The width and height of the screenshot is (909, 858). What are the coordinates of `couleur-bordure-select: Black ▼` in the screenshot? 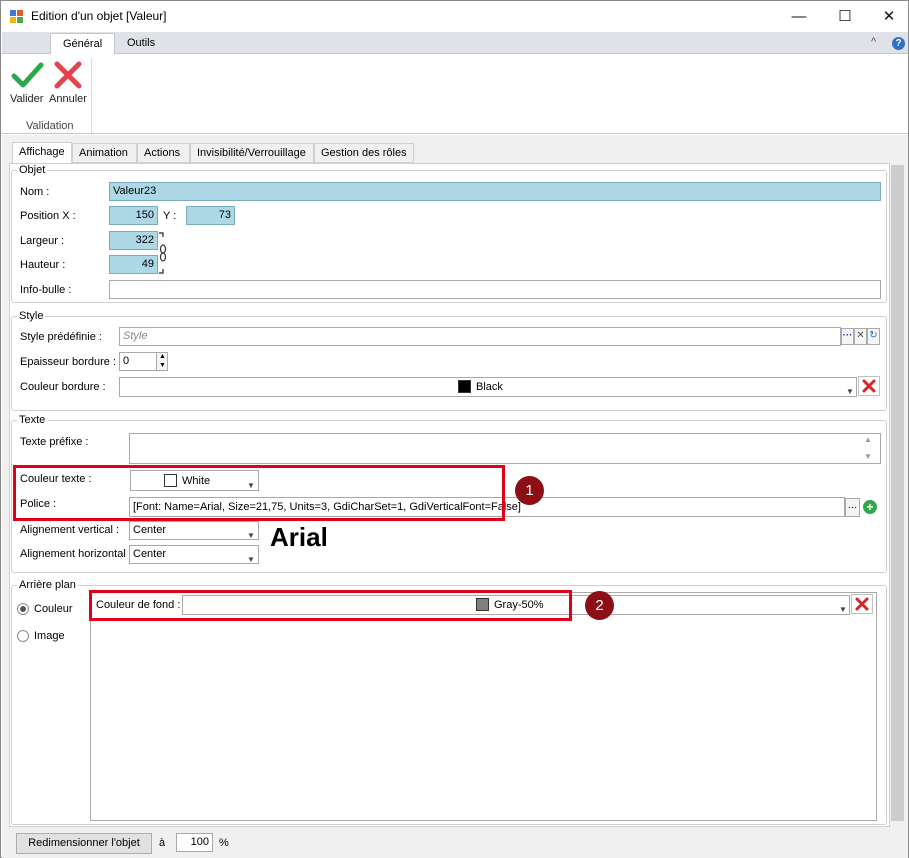 It's located at (488, 387).